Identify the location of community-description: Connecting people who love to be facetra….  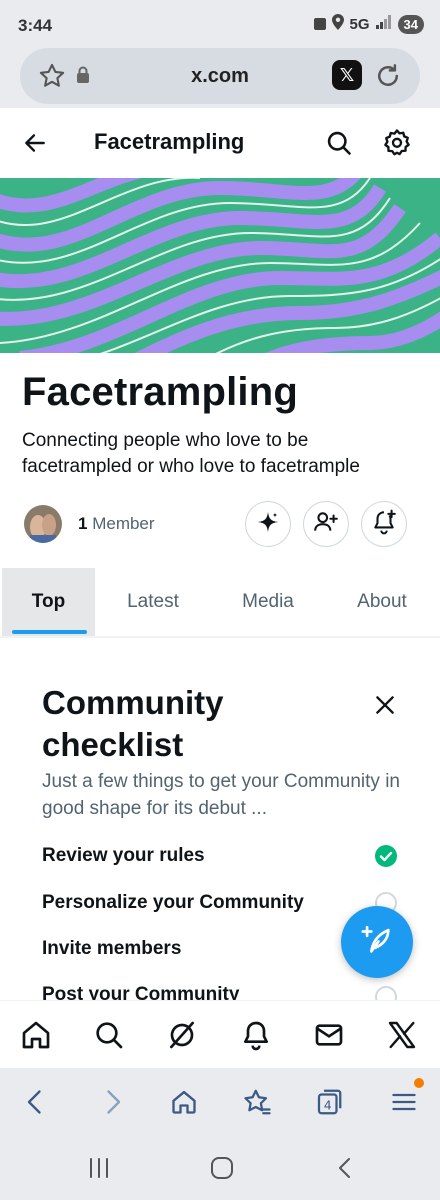
(191, 453).